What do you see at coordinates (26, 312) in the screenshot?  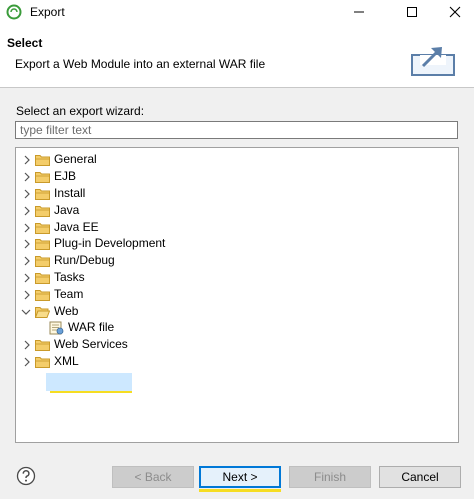 I see `chevron-down-icon` at bounding box center [26, 312].